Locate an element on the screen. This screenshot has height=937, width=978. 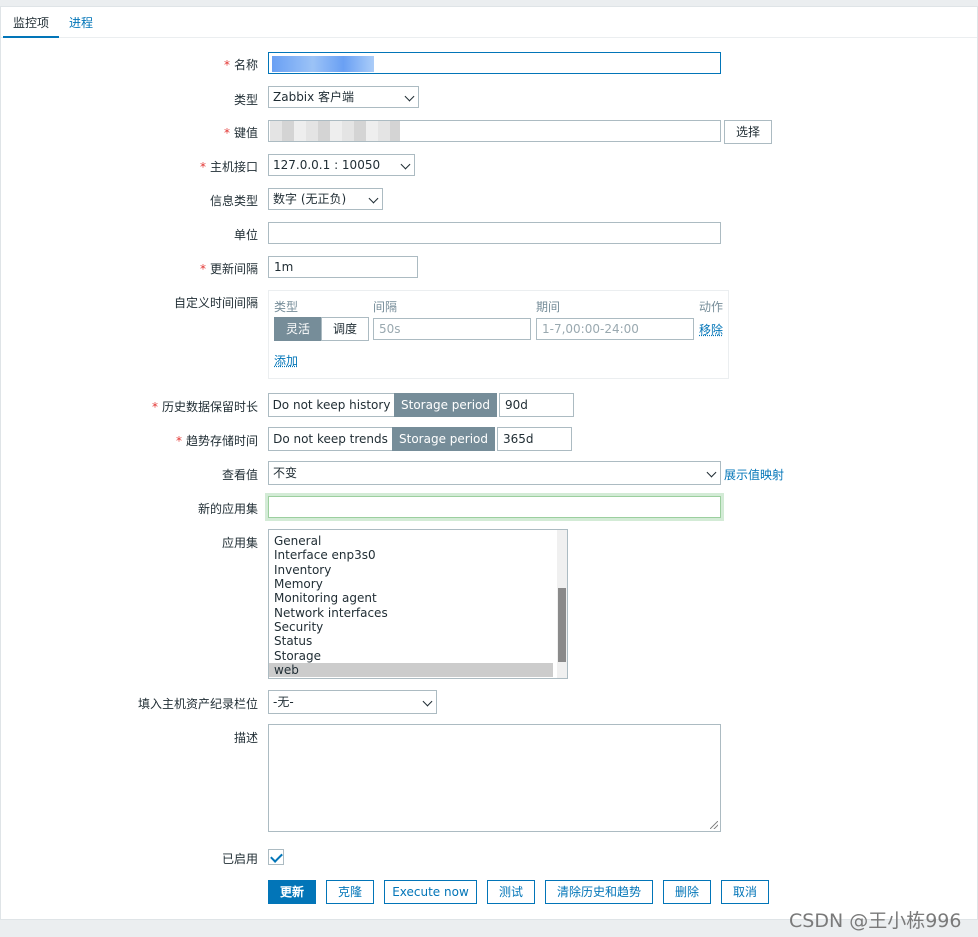
cancel-button: 取消 is located at coordinates (745, 892).